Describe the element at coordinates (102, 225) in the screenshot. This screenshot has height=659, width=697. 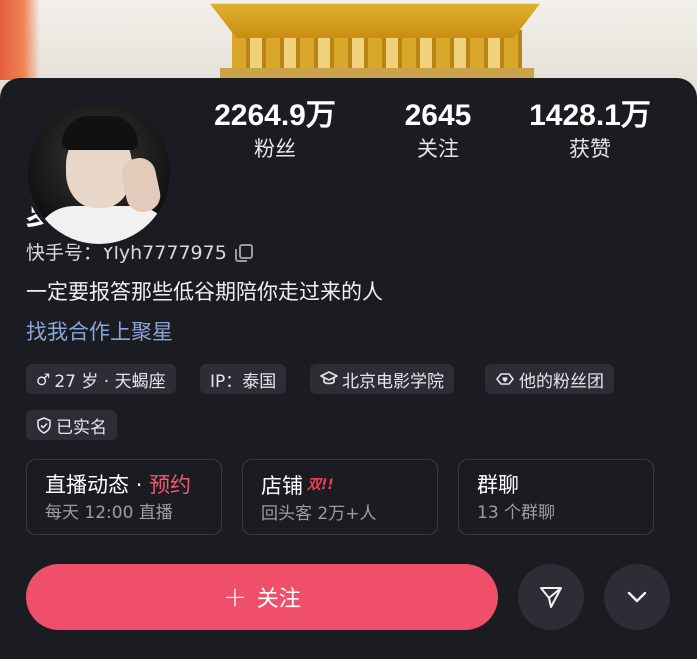
I see `avatar-shirt` at that location.